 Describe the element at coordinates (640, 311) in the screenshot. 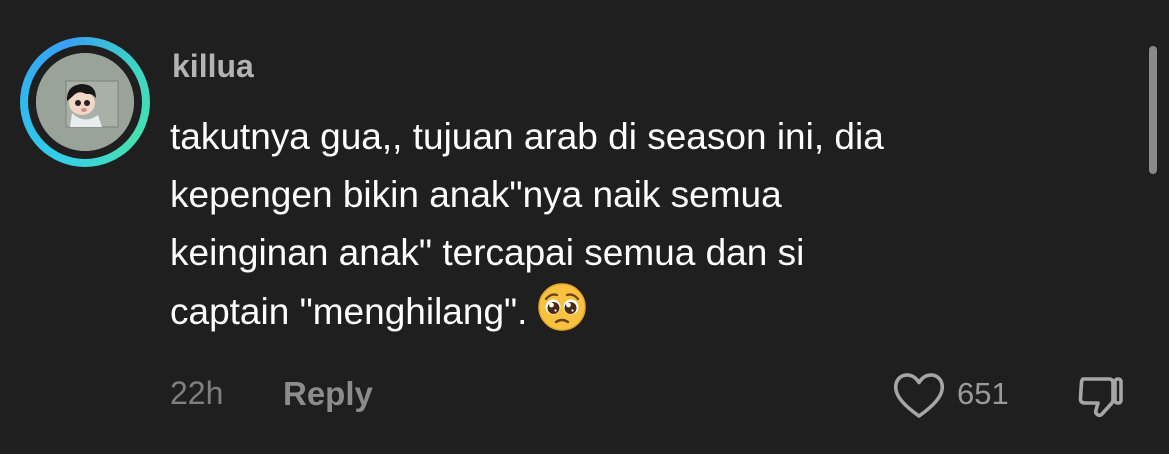

I see `comment-text-line-last: captain "menghilang".` at that location.